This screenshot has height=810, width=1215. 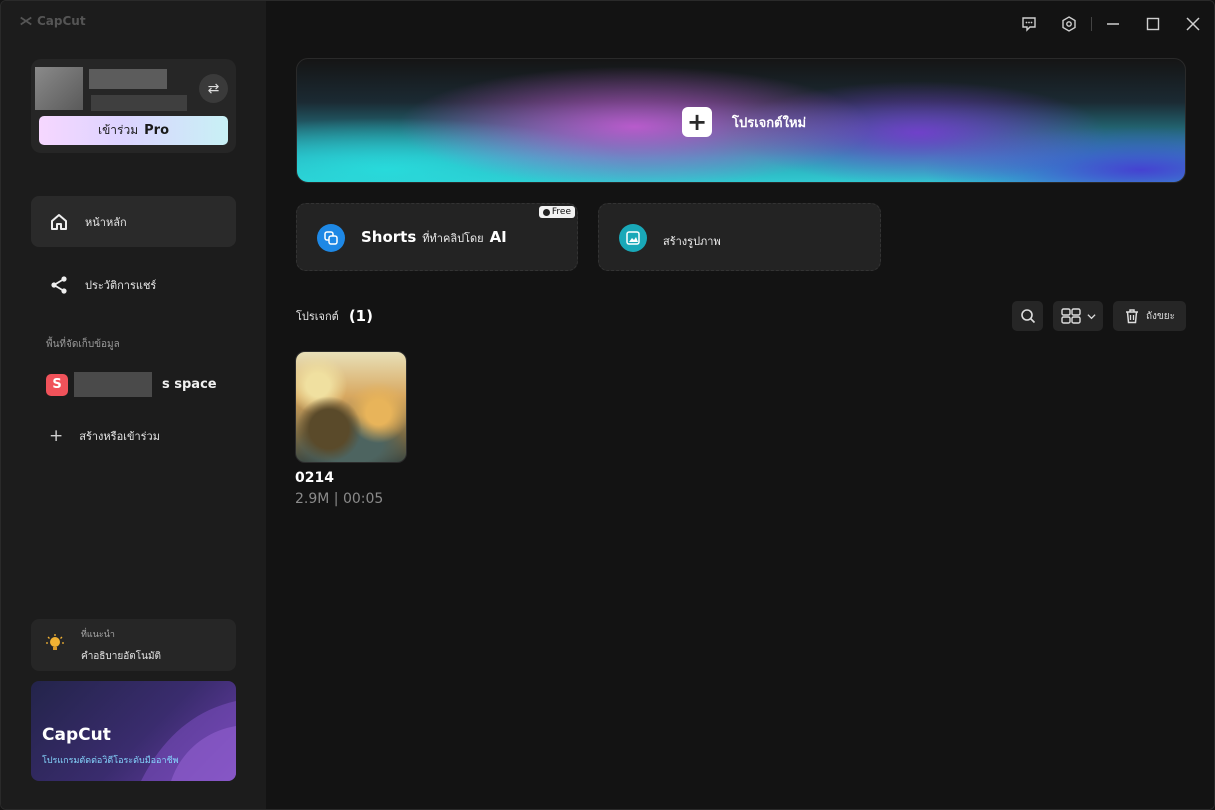 What do you see at coordinates (769, 123) in the screenshot?
I see `new-project-label: โปรเจกต์ใหม่` at bounding box center [769, 123].